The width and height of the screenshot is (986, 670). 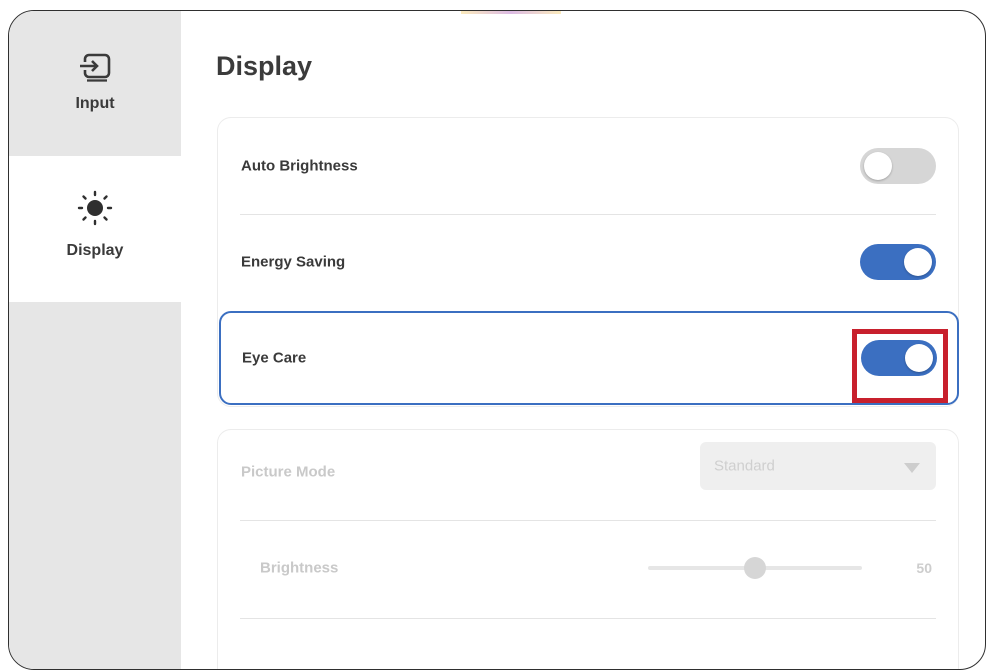 I want to click on auto-brightness-toggle, so click(x=898, y=166).